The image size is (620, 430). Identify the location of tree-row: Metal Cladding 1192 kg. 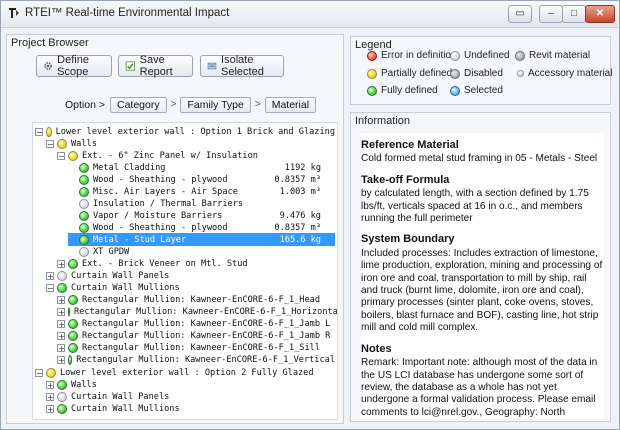
(201, 167).